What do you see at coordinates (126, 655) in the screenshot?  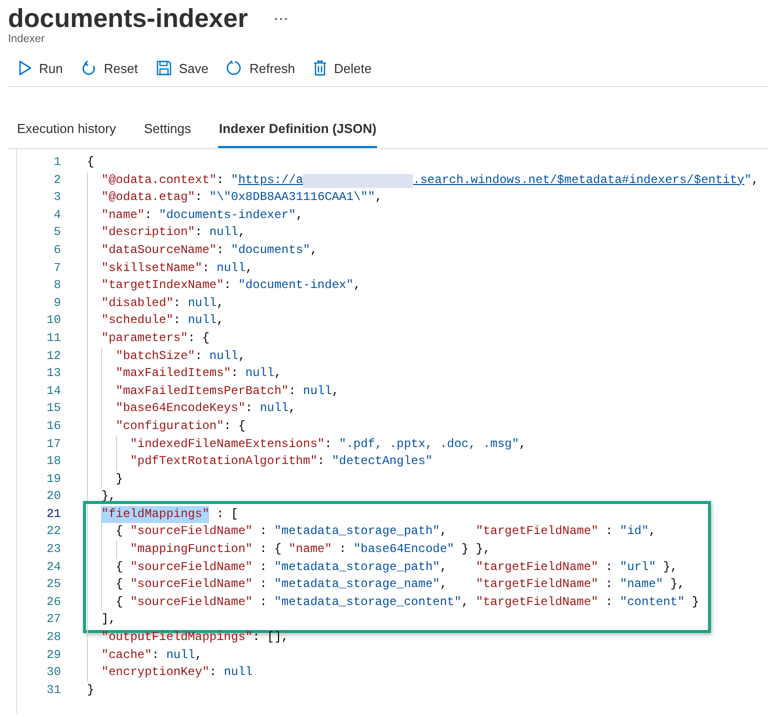 I see `json-key: "cache"` at bounding box center [126, 655].